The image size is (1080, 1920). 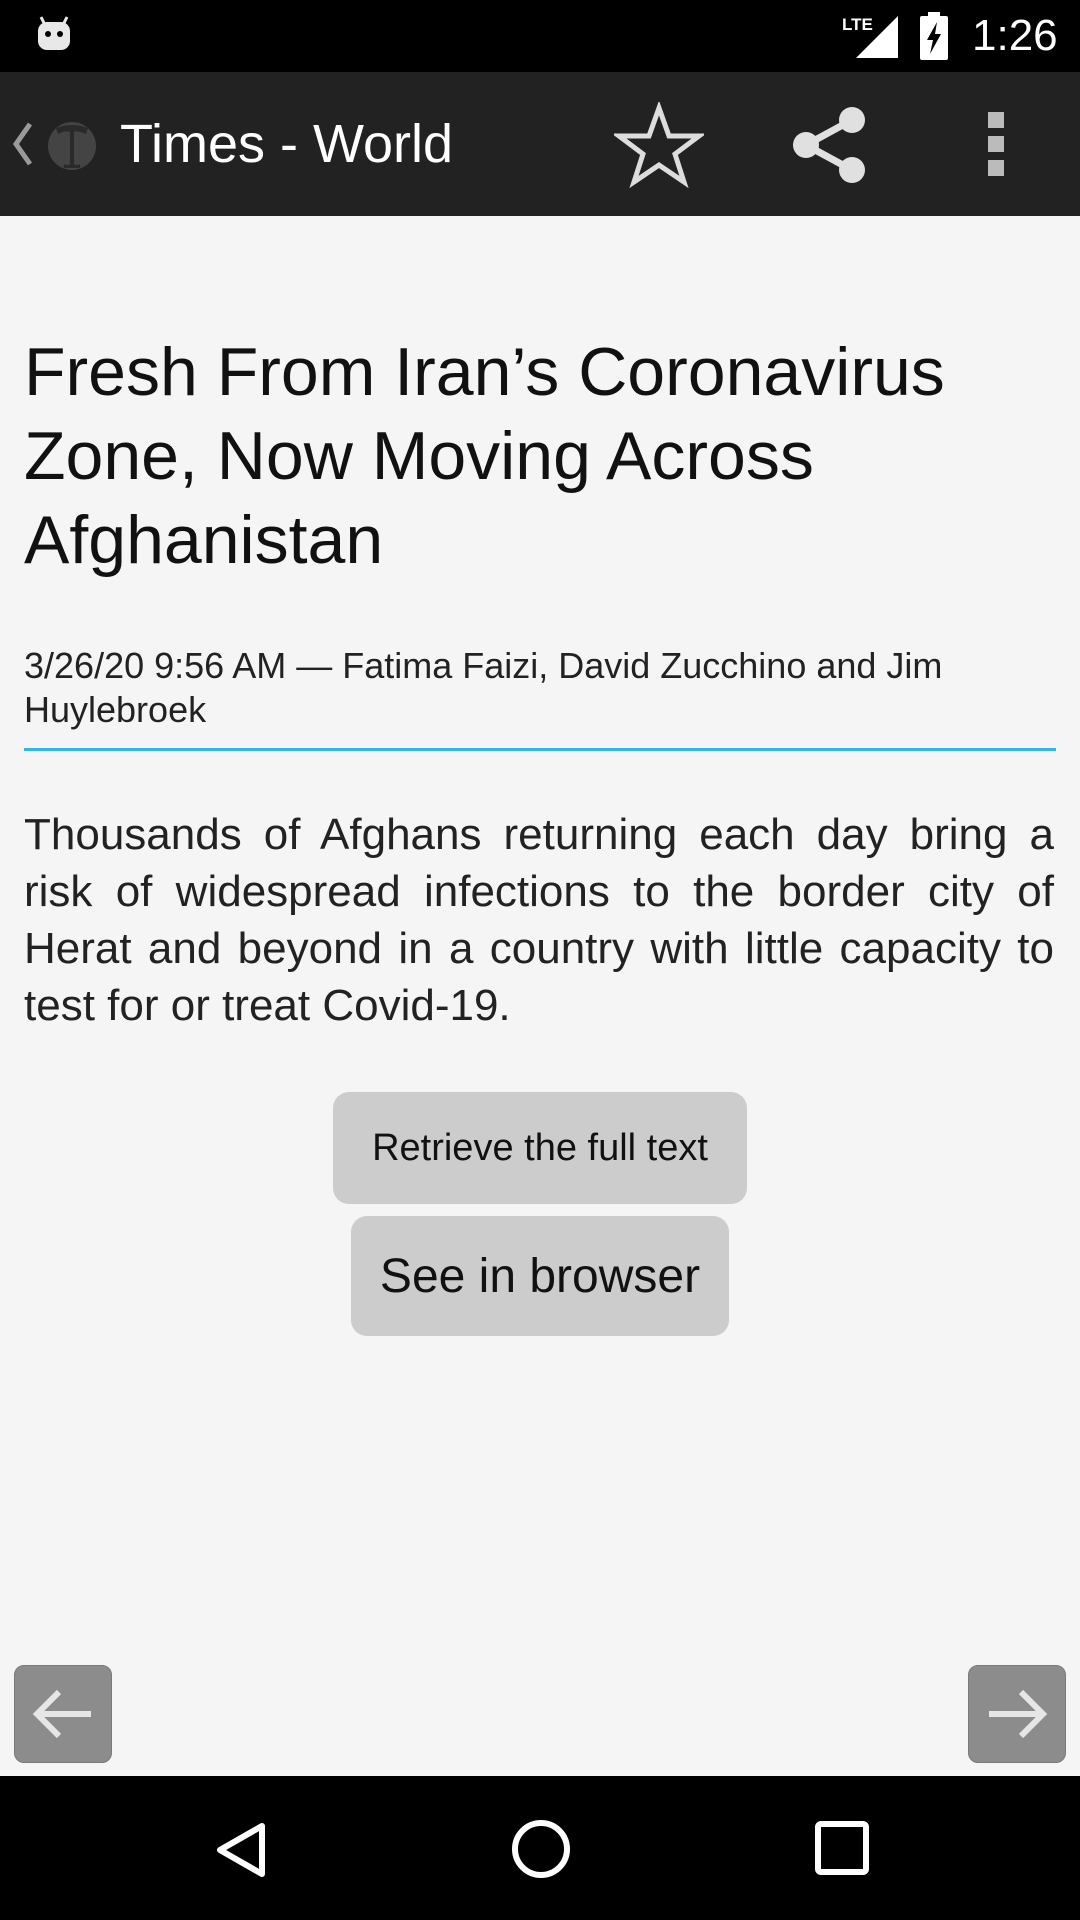 What do you see at coordinates (870, 36) in the screenshot?
I see `lte-signal-icon: LTE` at bounding box center [870, 36].